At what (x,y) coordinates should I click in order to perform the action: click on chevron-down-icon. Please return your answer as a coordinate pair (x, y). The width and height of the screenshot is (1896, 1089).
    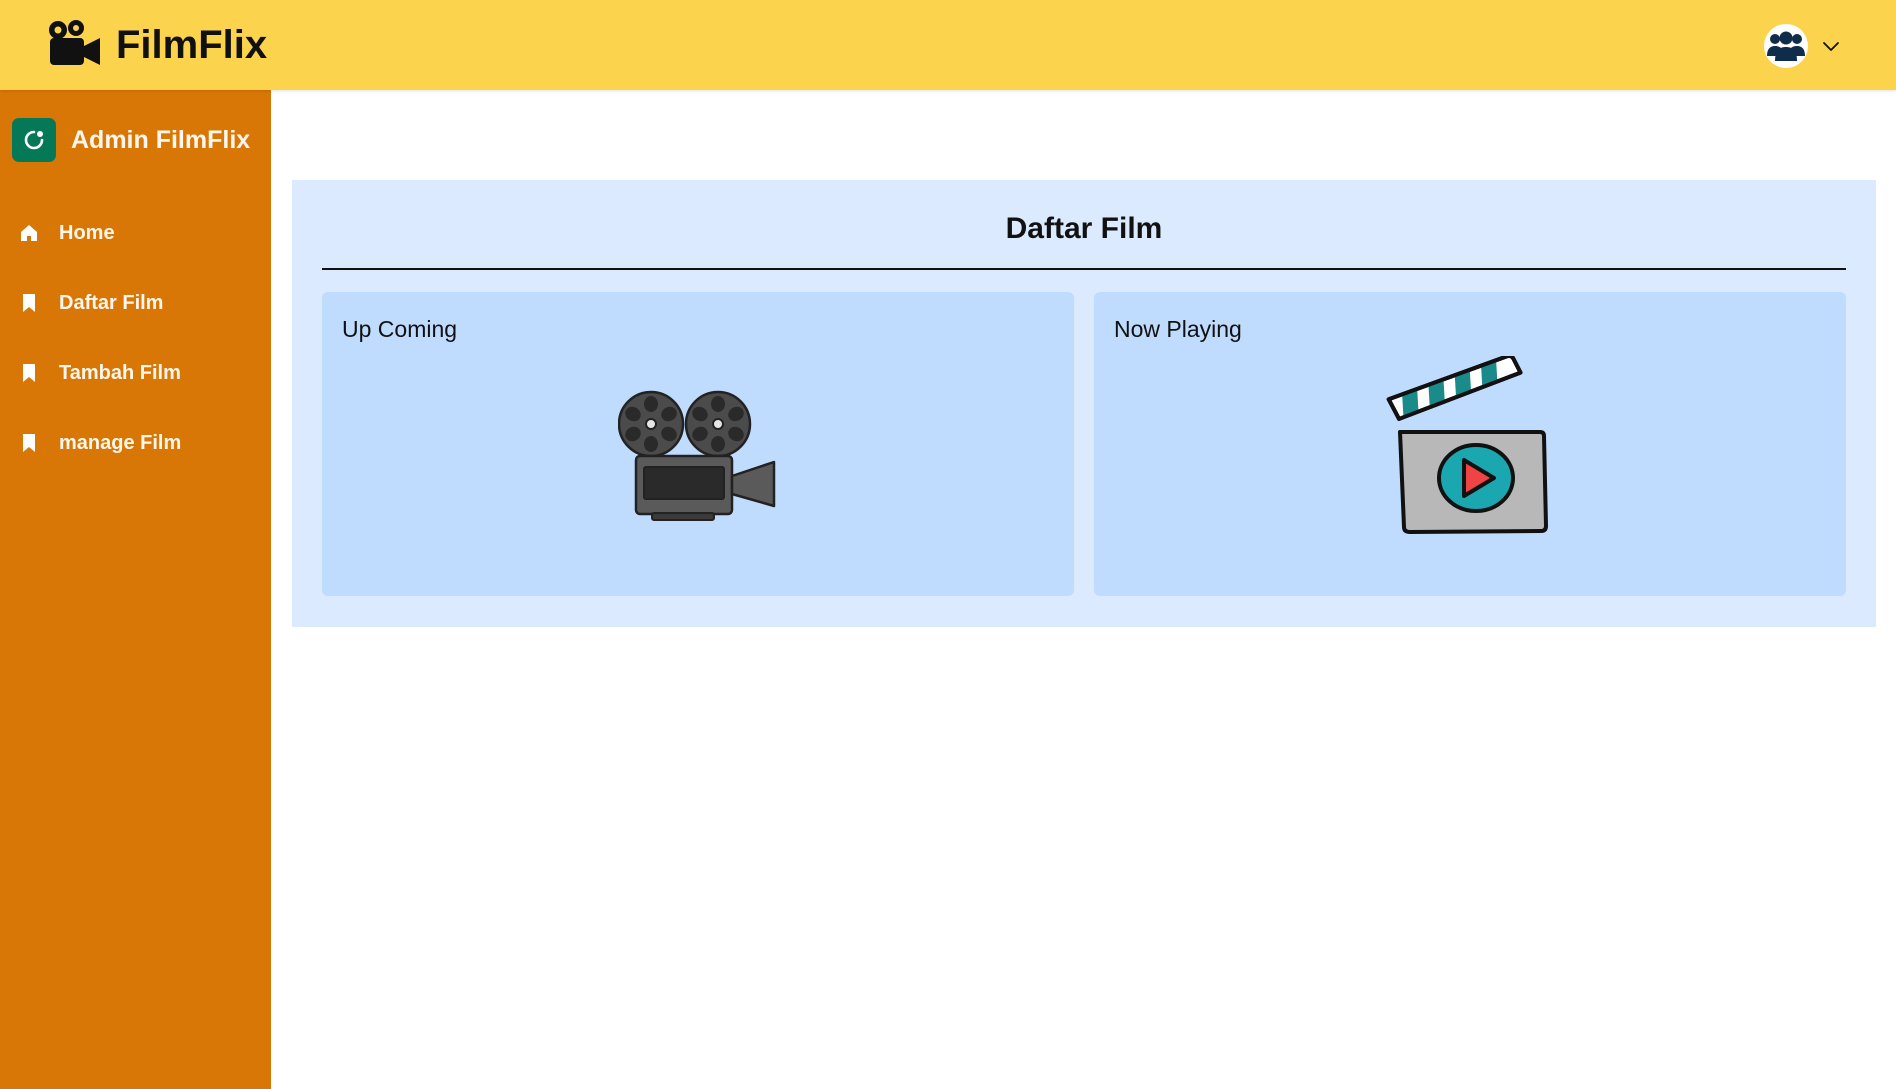
    Looking at the image, I should click on (1831, 46).